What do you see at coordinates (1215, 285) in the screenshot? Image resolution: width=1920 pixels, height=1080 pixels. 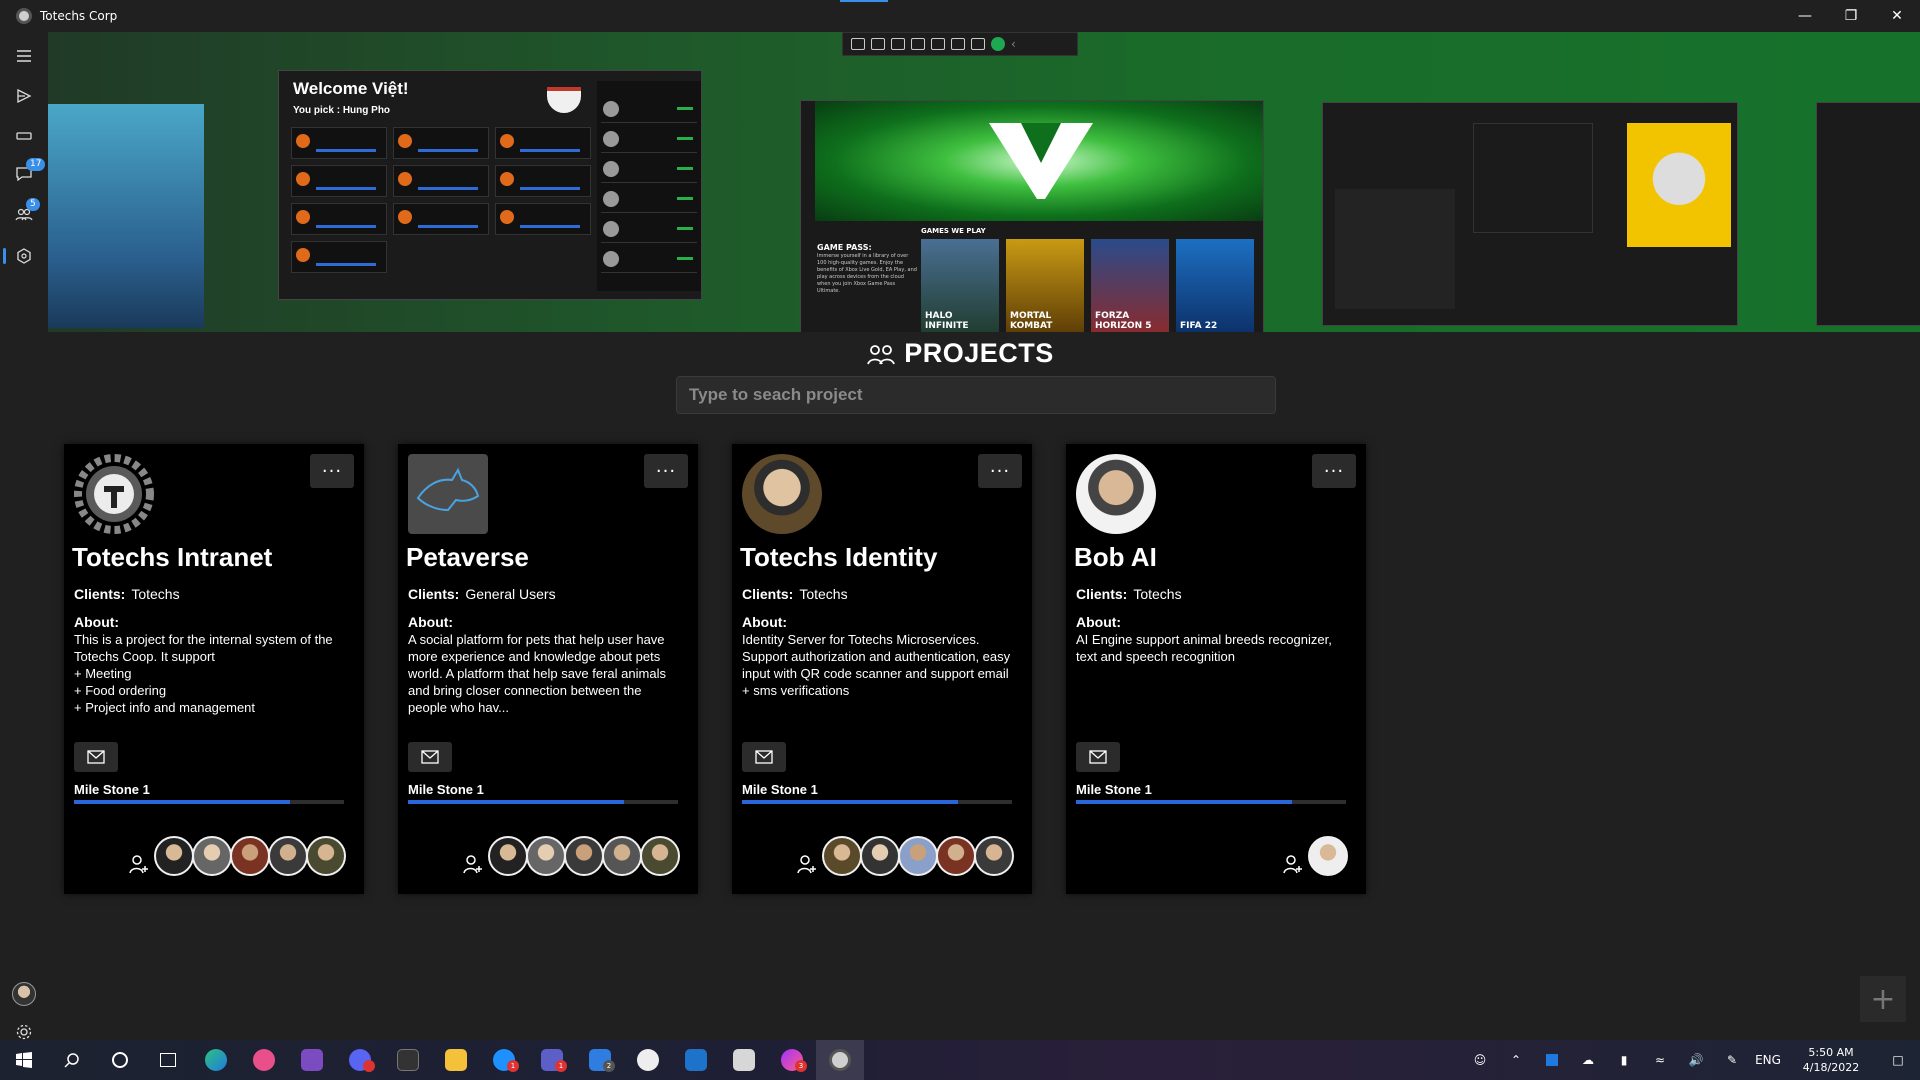 I see `game-tile: FIFA 22` at bounding box center [1215, 285].